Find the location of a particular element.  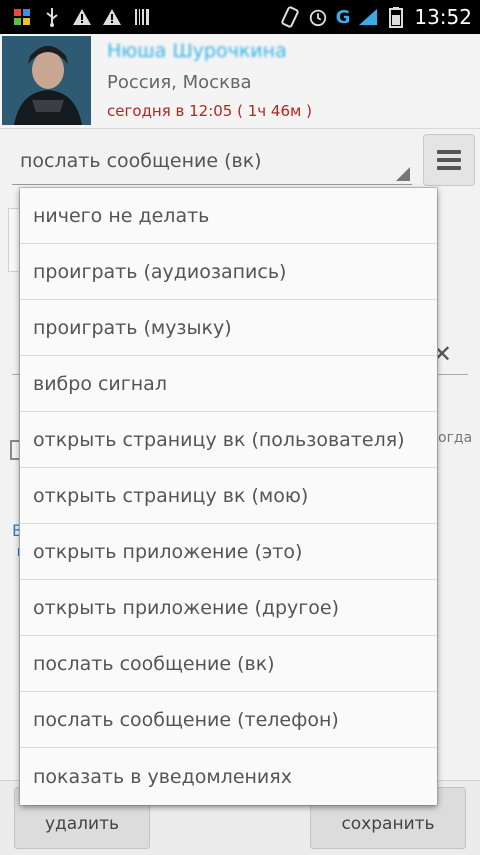

dropdown-item: открыть приложение (другое) is located at coordinates (228, 608).